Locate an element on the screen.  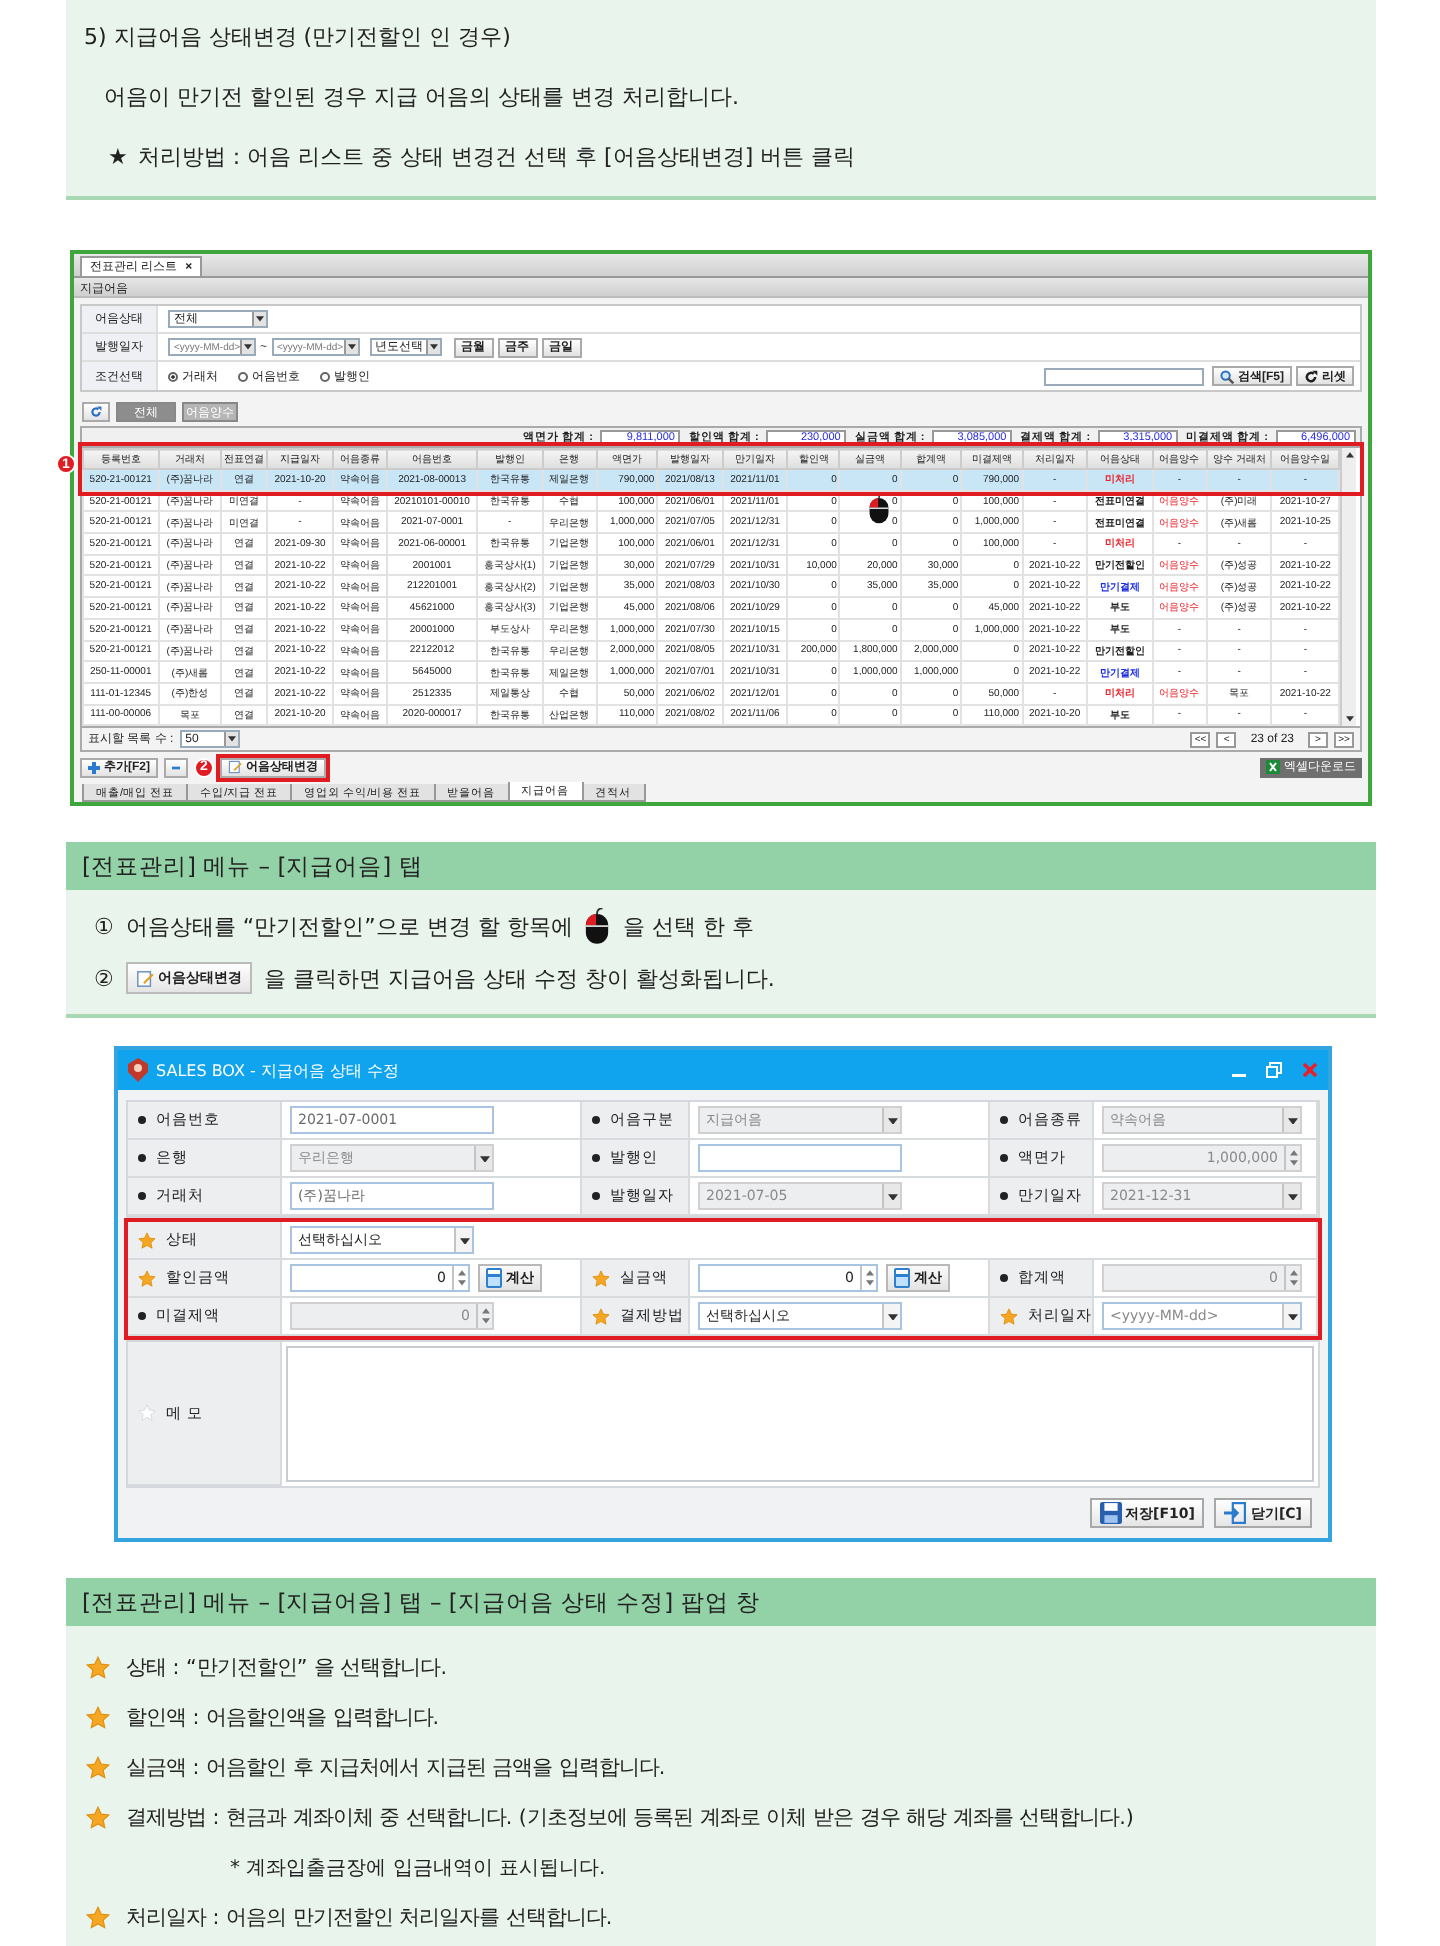
section-heading: [전표관리] 메뉴 – [지급어음] 탭 is located at coordinates (721, 866).